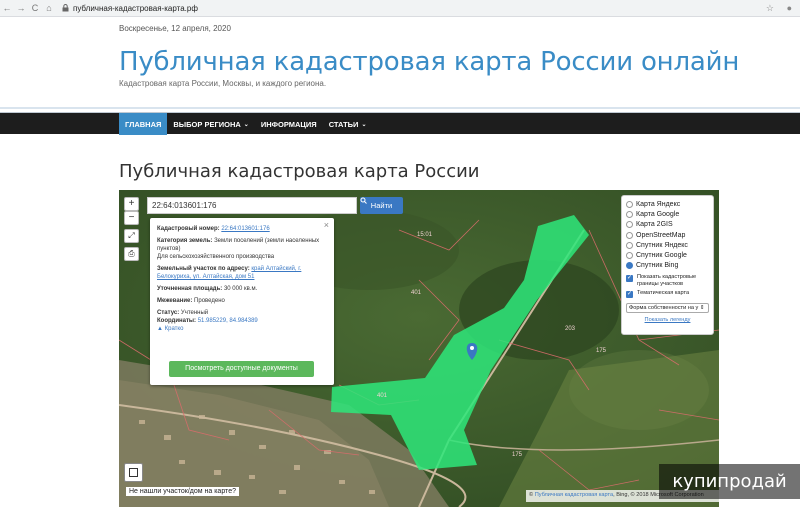 The width and height of the screenshot is (800, 507). Describe the element at coordinates (299, 171) in the screenshot. I see `page-title: Публичная кадастровая карта России` at that location.